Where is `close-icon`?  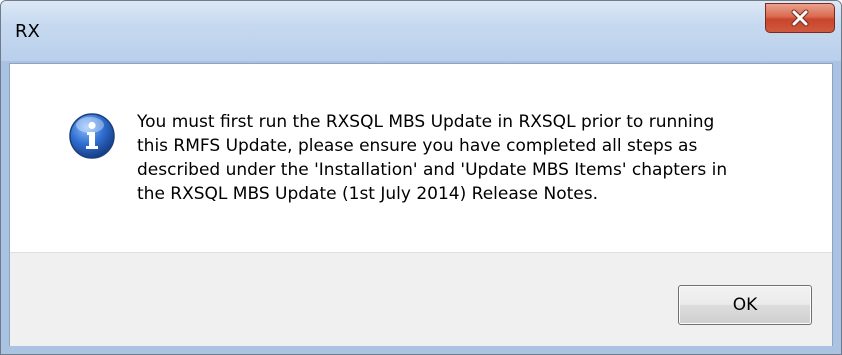
close-icon is located at coordinates (800, 18).